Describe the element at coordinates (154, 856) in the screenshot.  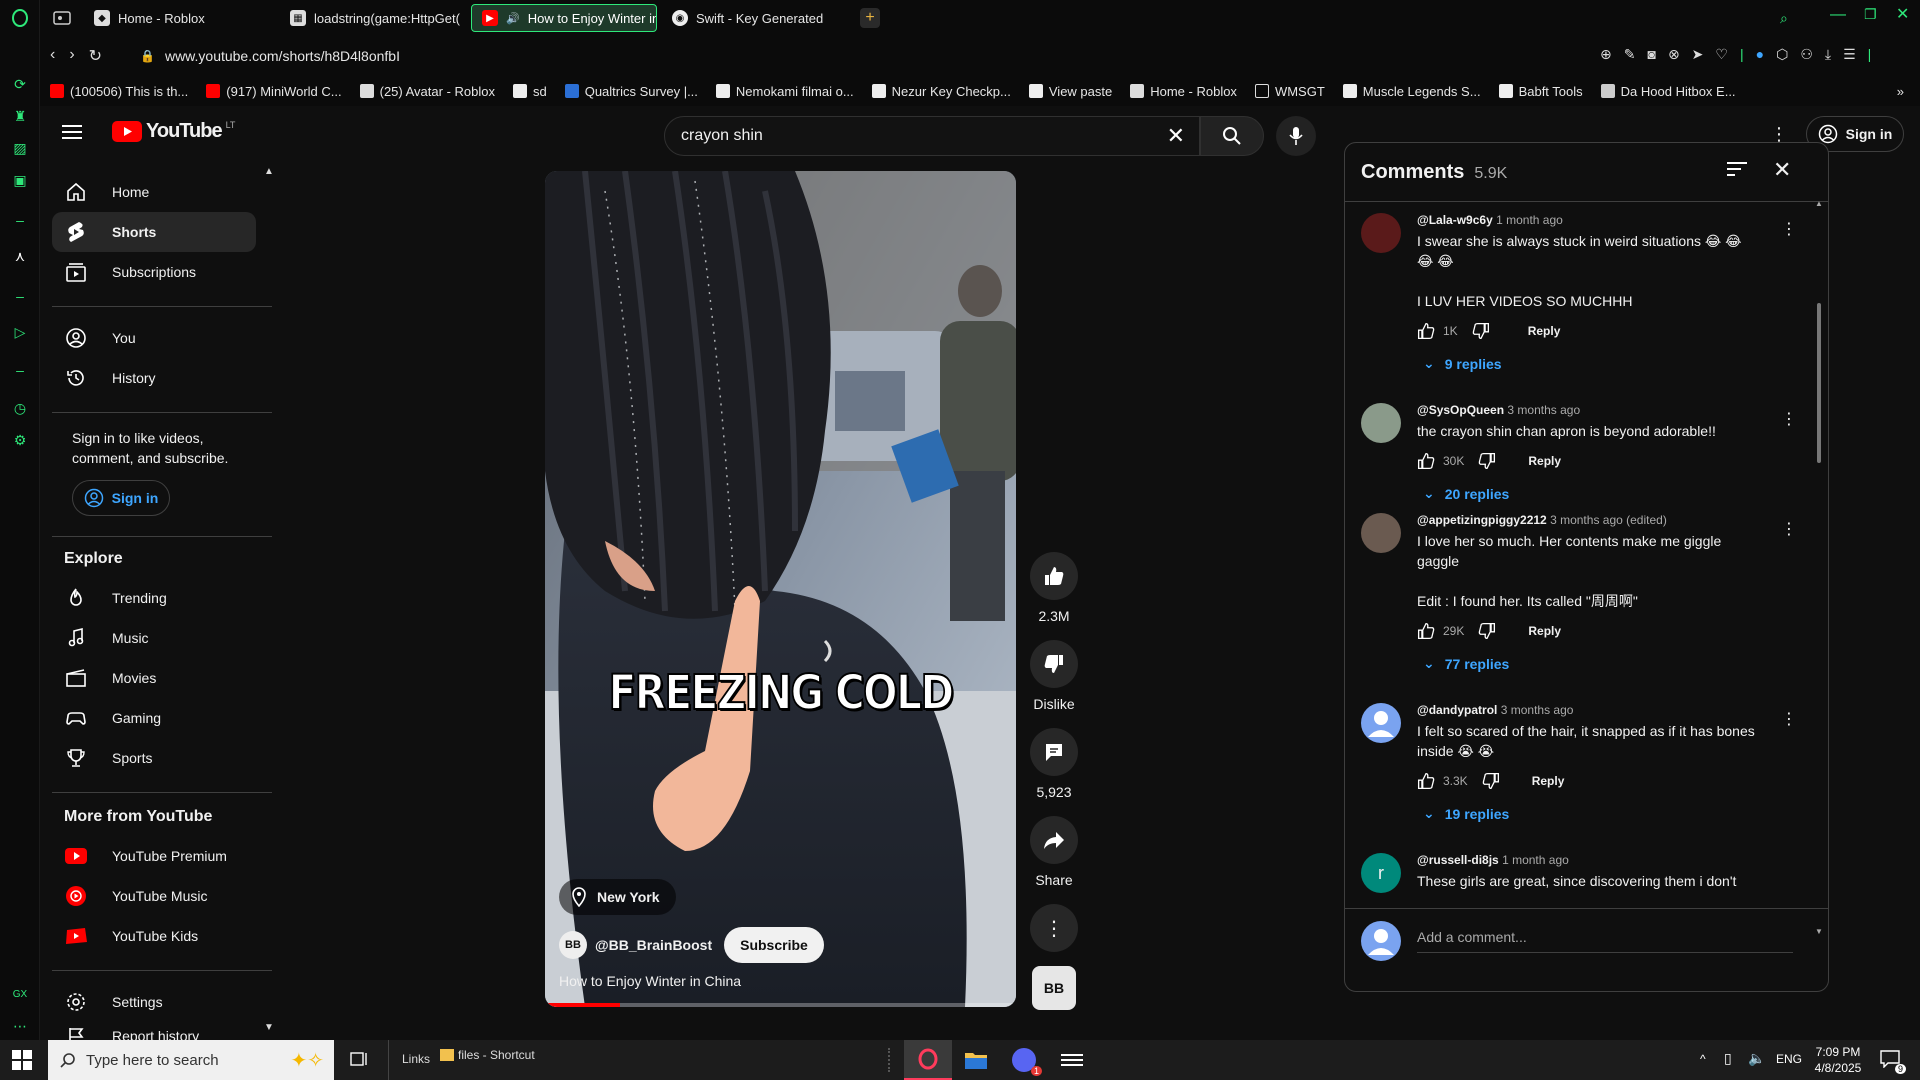
I see `sidebar-item-youtube-premium: YouTube Premium` at that location.